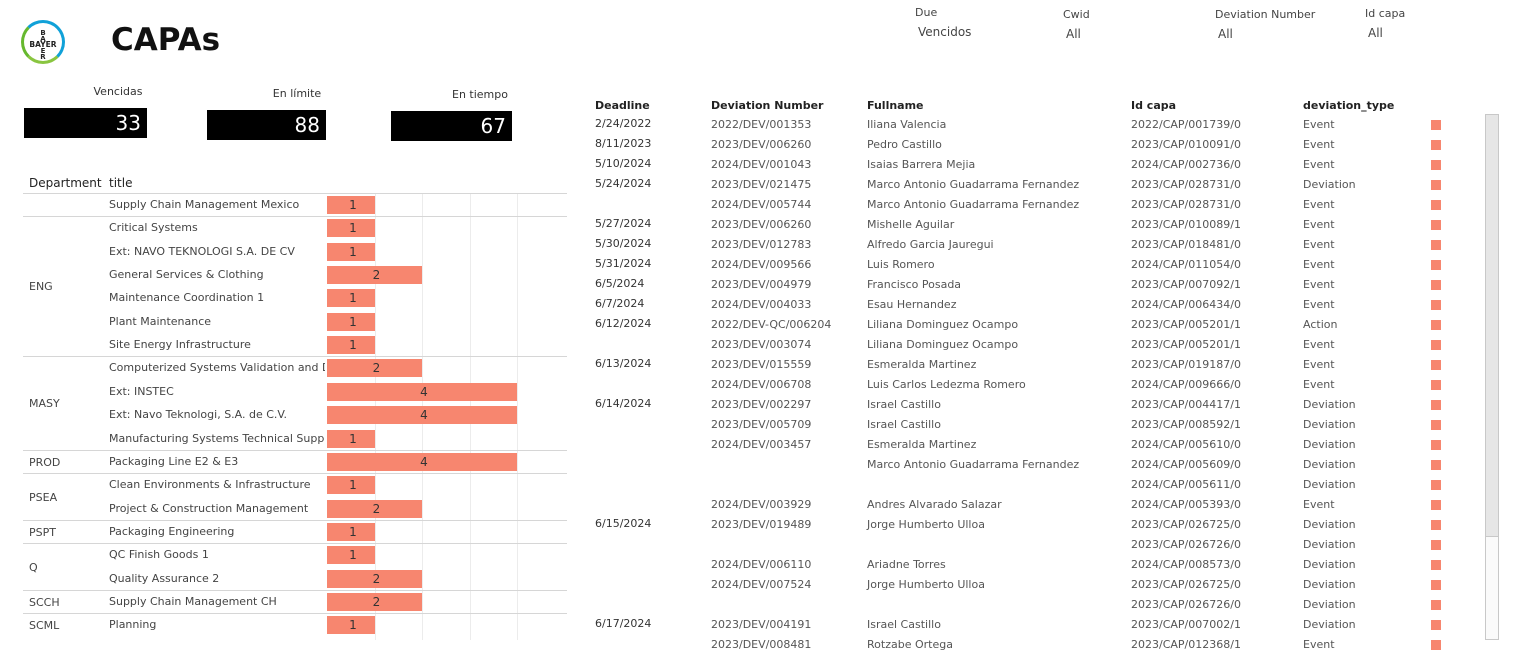 This screenshot has width=1528, height=662. What do you see at coordinates (914, 284) in the screenshot?
I see `fullname-cell: Francisco Posada` at bounding box center [914, 284].